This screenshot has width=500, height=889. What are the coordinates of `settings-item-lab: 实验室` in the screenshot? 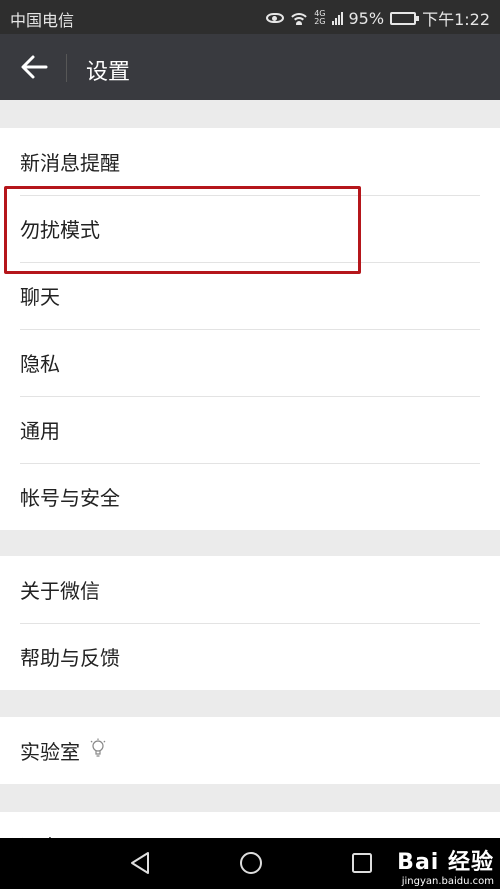 It's located at (250, 750).